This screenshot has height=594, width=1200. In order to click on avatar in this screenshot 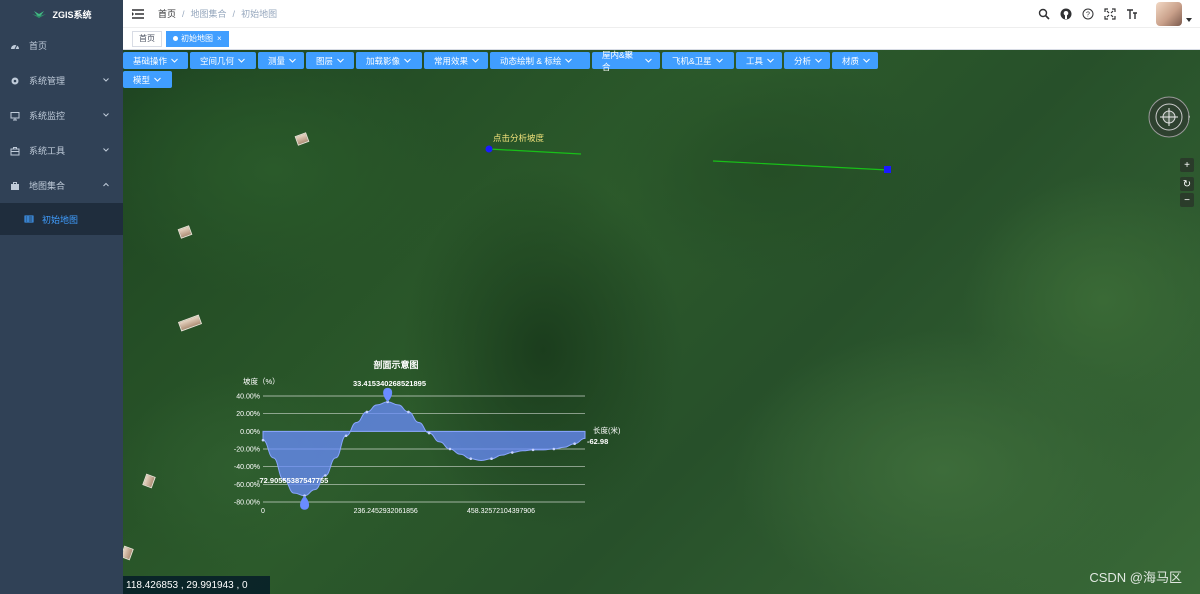, I will do `click(1174, 14)`.